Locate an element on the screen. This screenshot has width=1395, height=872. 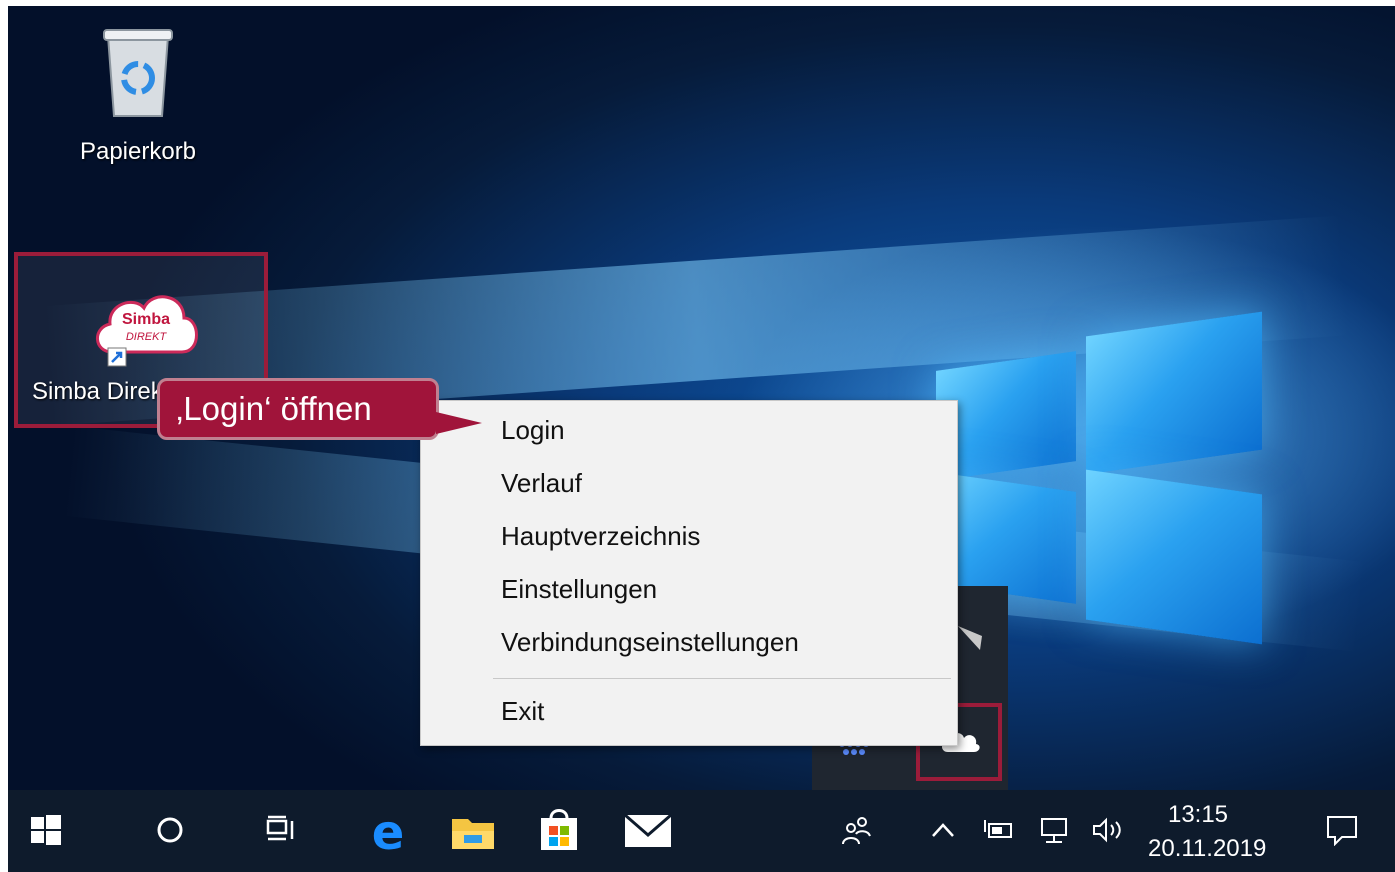
taskbar: e 13:15 20.11.2019 is located at coordinates (701, 831).